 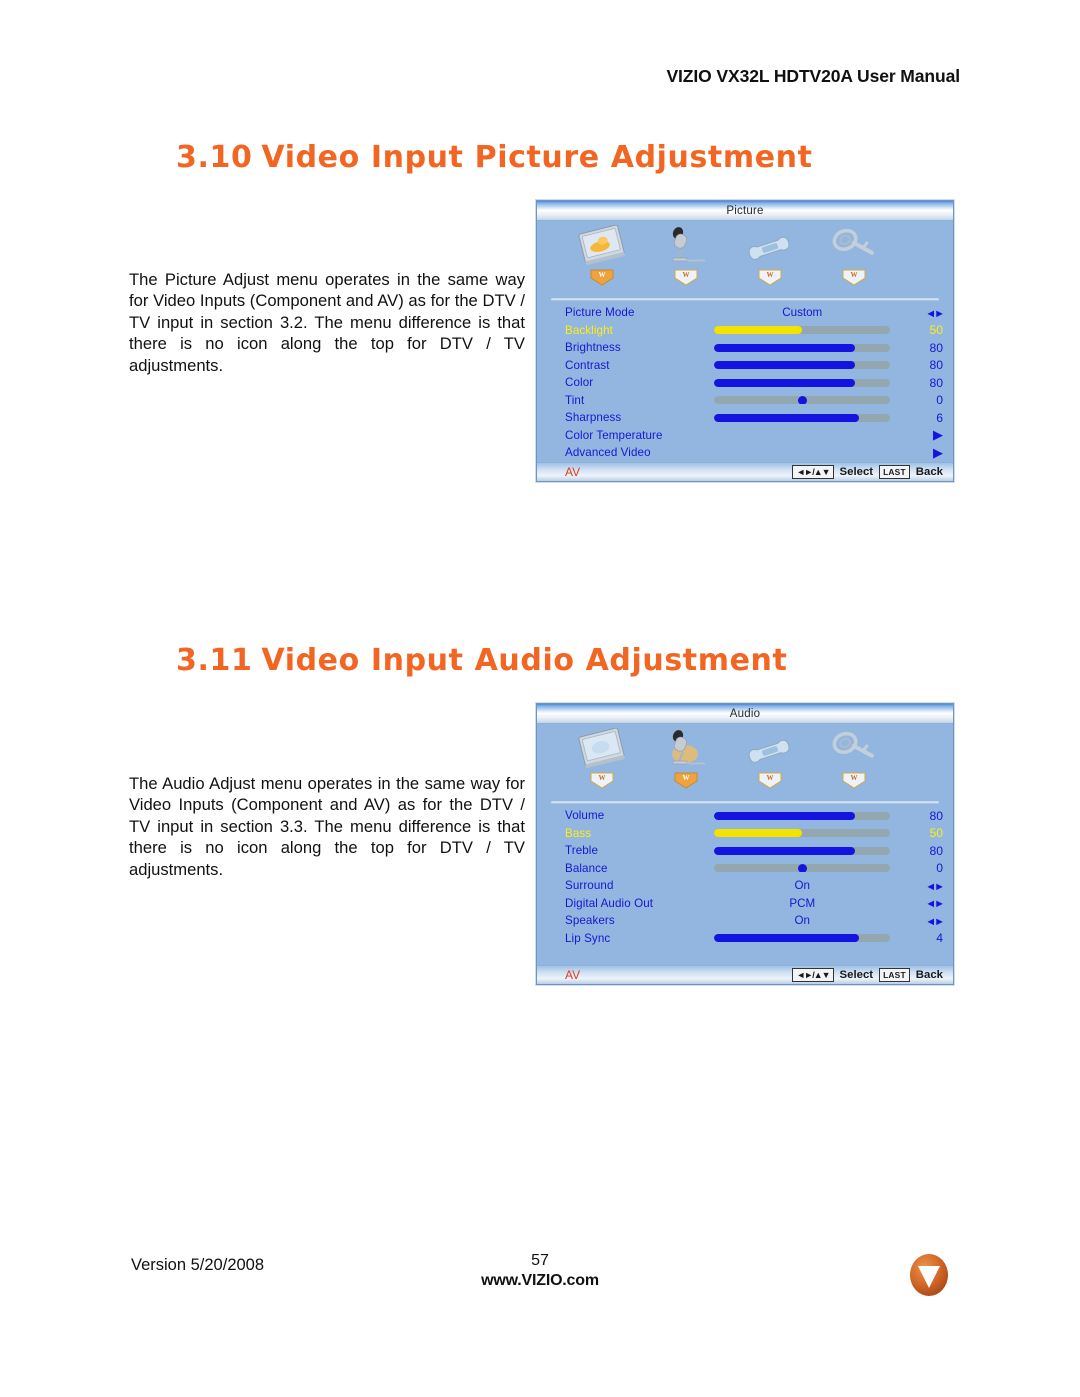 I want to click on osd-row: Tint 0, so click(x=745, y=401).